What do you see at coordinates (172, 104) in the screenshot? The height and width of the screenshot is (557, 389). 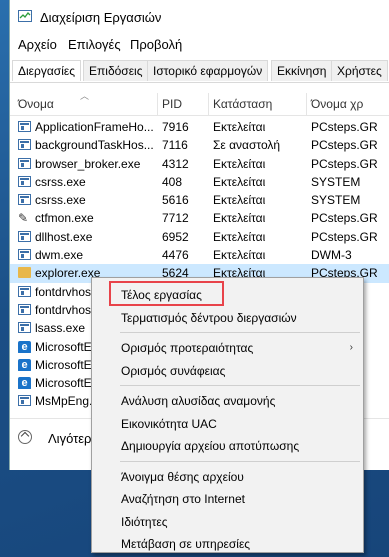 I see `column-pid: PID` at bounding box center [172, 104].